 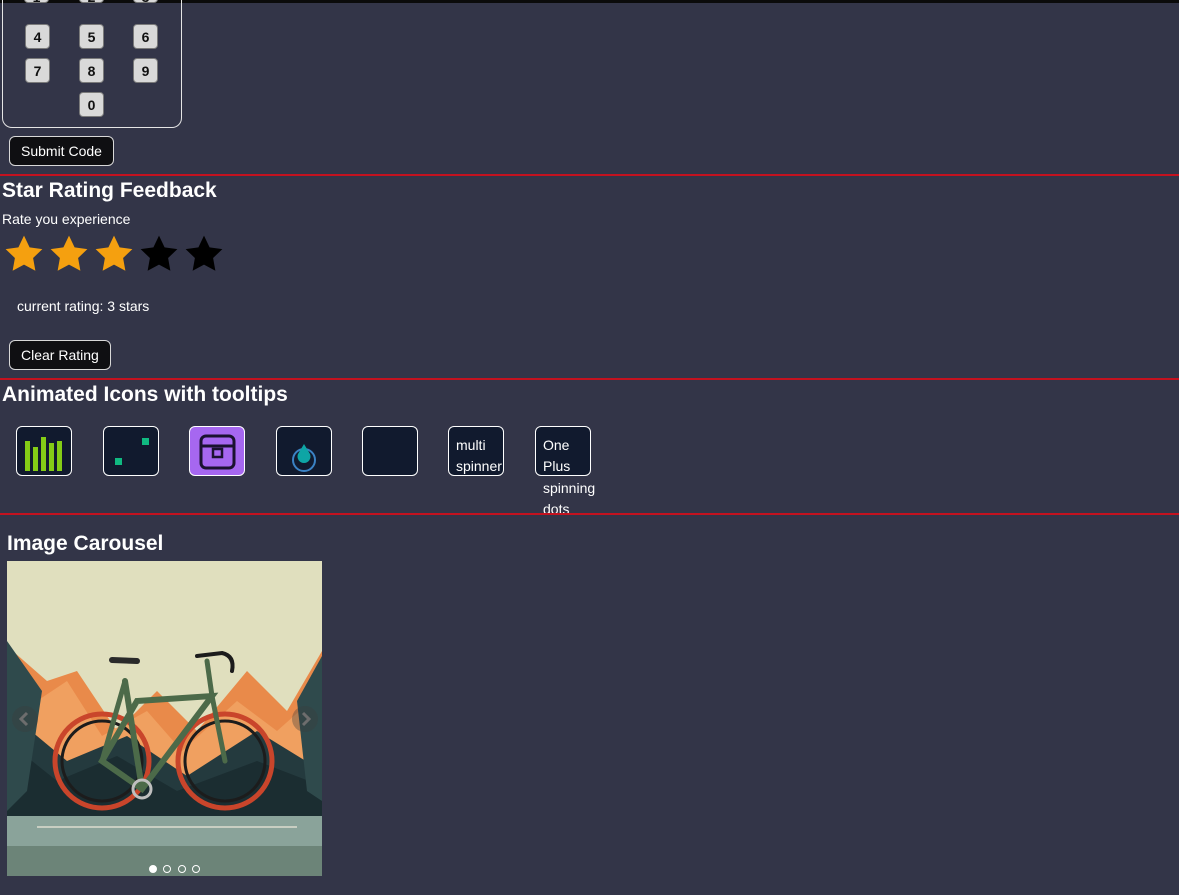 I want to click on animated-icons-title: Animated Icons with tooltips, so click(x=145, y=394).